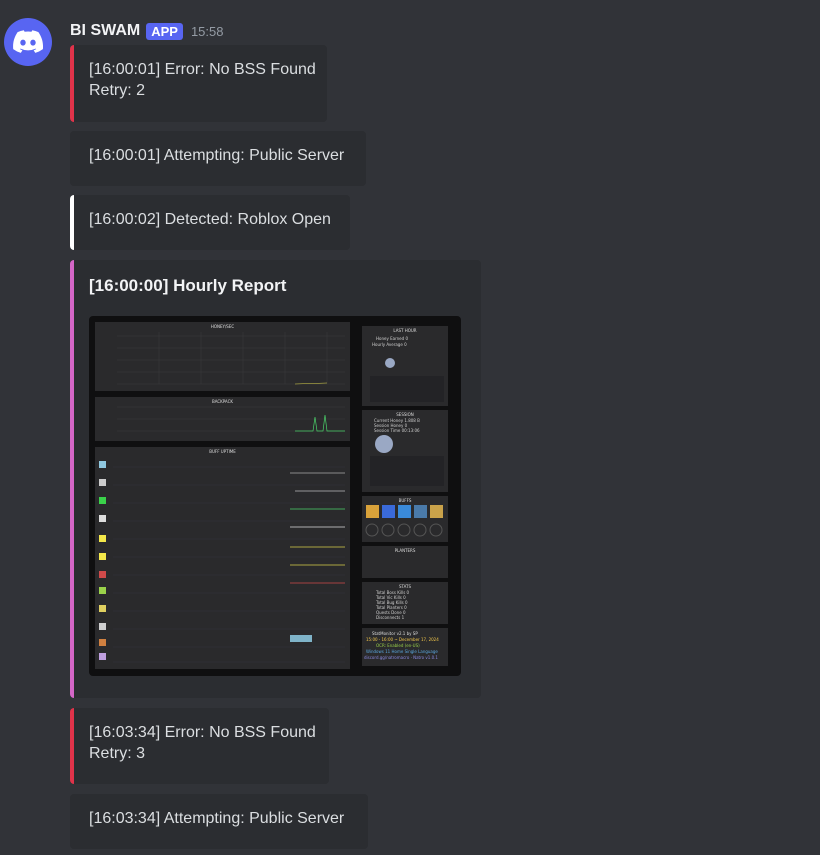 The height and width of the screenshot is (855, 820). What do you see at coordinates (401, 657) in the screenshot?
I see `footer-line: discord.gg/natromacro · Natro v1.0.1` at bounding box center [401, 657].